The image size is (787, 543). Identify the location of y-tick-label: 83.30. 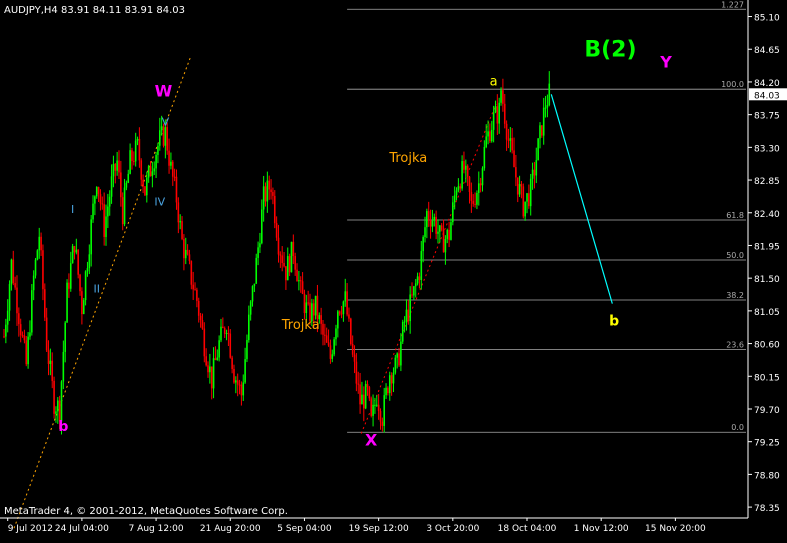
(767, 149).